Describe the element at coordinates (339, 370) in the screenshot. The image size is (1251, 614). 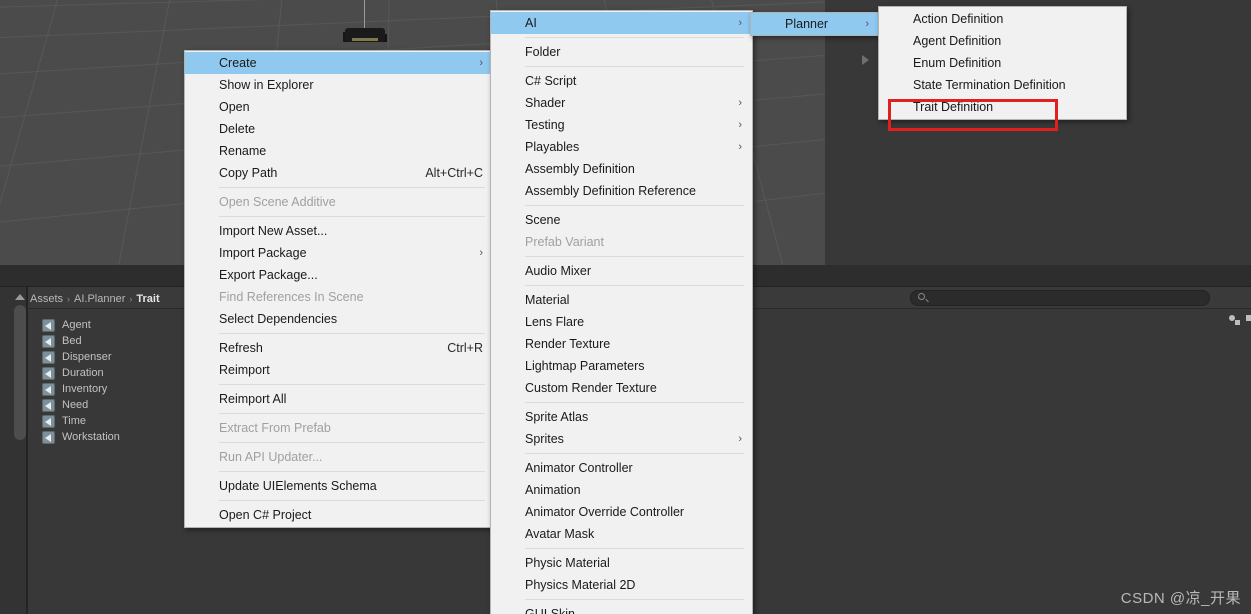
I see `menu-item-reimport: Reimport` at that location.